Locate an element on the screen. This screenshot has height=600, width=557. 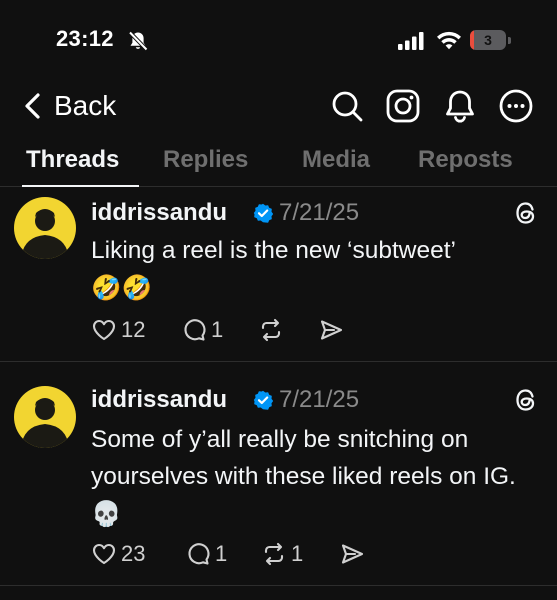
repost-button: 1 is located at coordinates (282, 554).